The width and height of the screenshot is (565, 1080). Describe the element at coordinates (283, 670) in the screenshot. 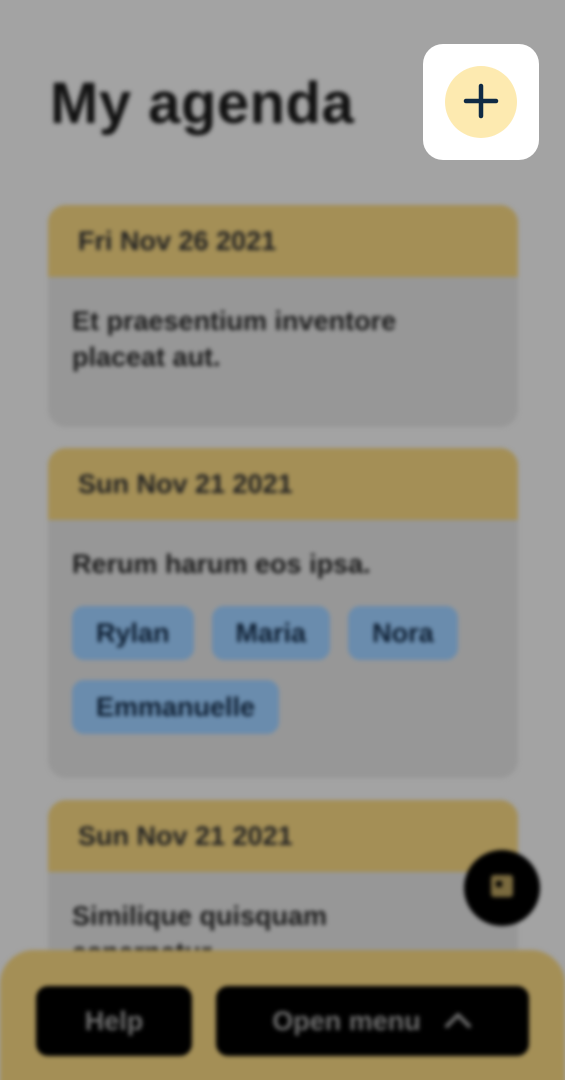

I see `people-tags: Rylan Maria Nora Emmanuelle` at that location.